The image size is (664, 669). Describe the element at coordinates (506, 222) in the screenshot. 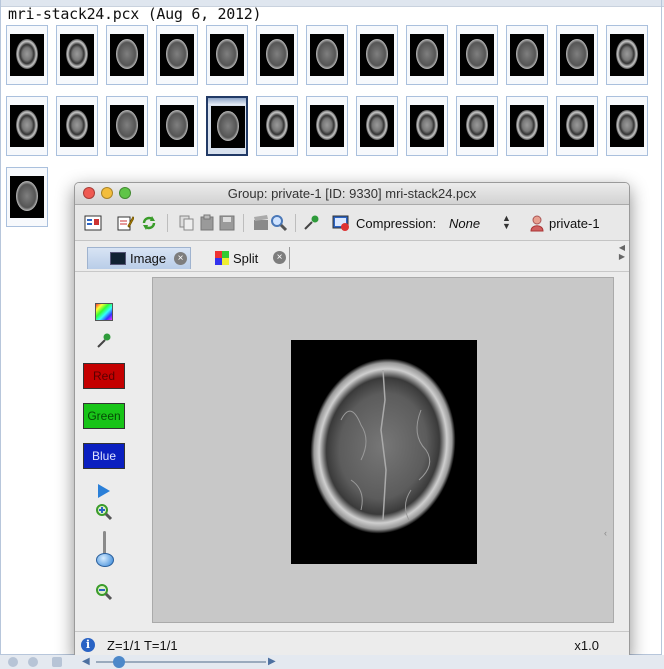

I see `select-arrows-icon: ▲ ▼` at that location.